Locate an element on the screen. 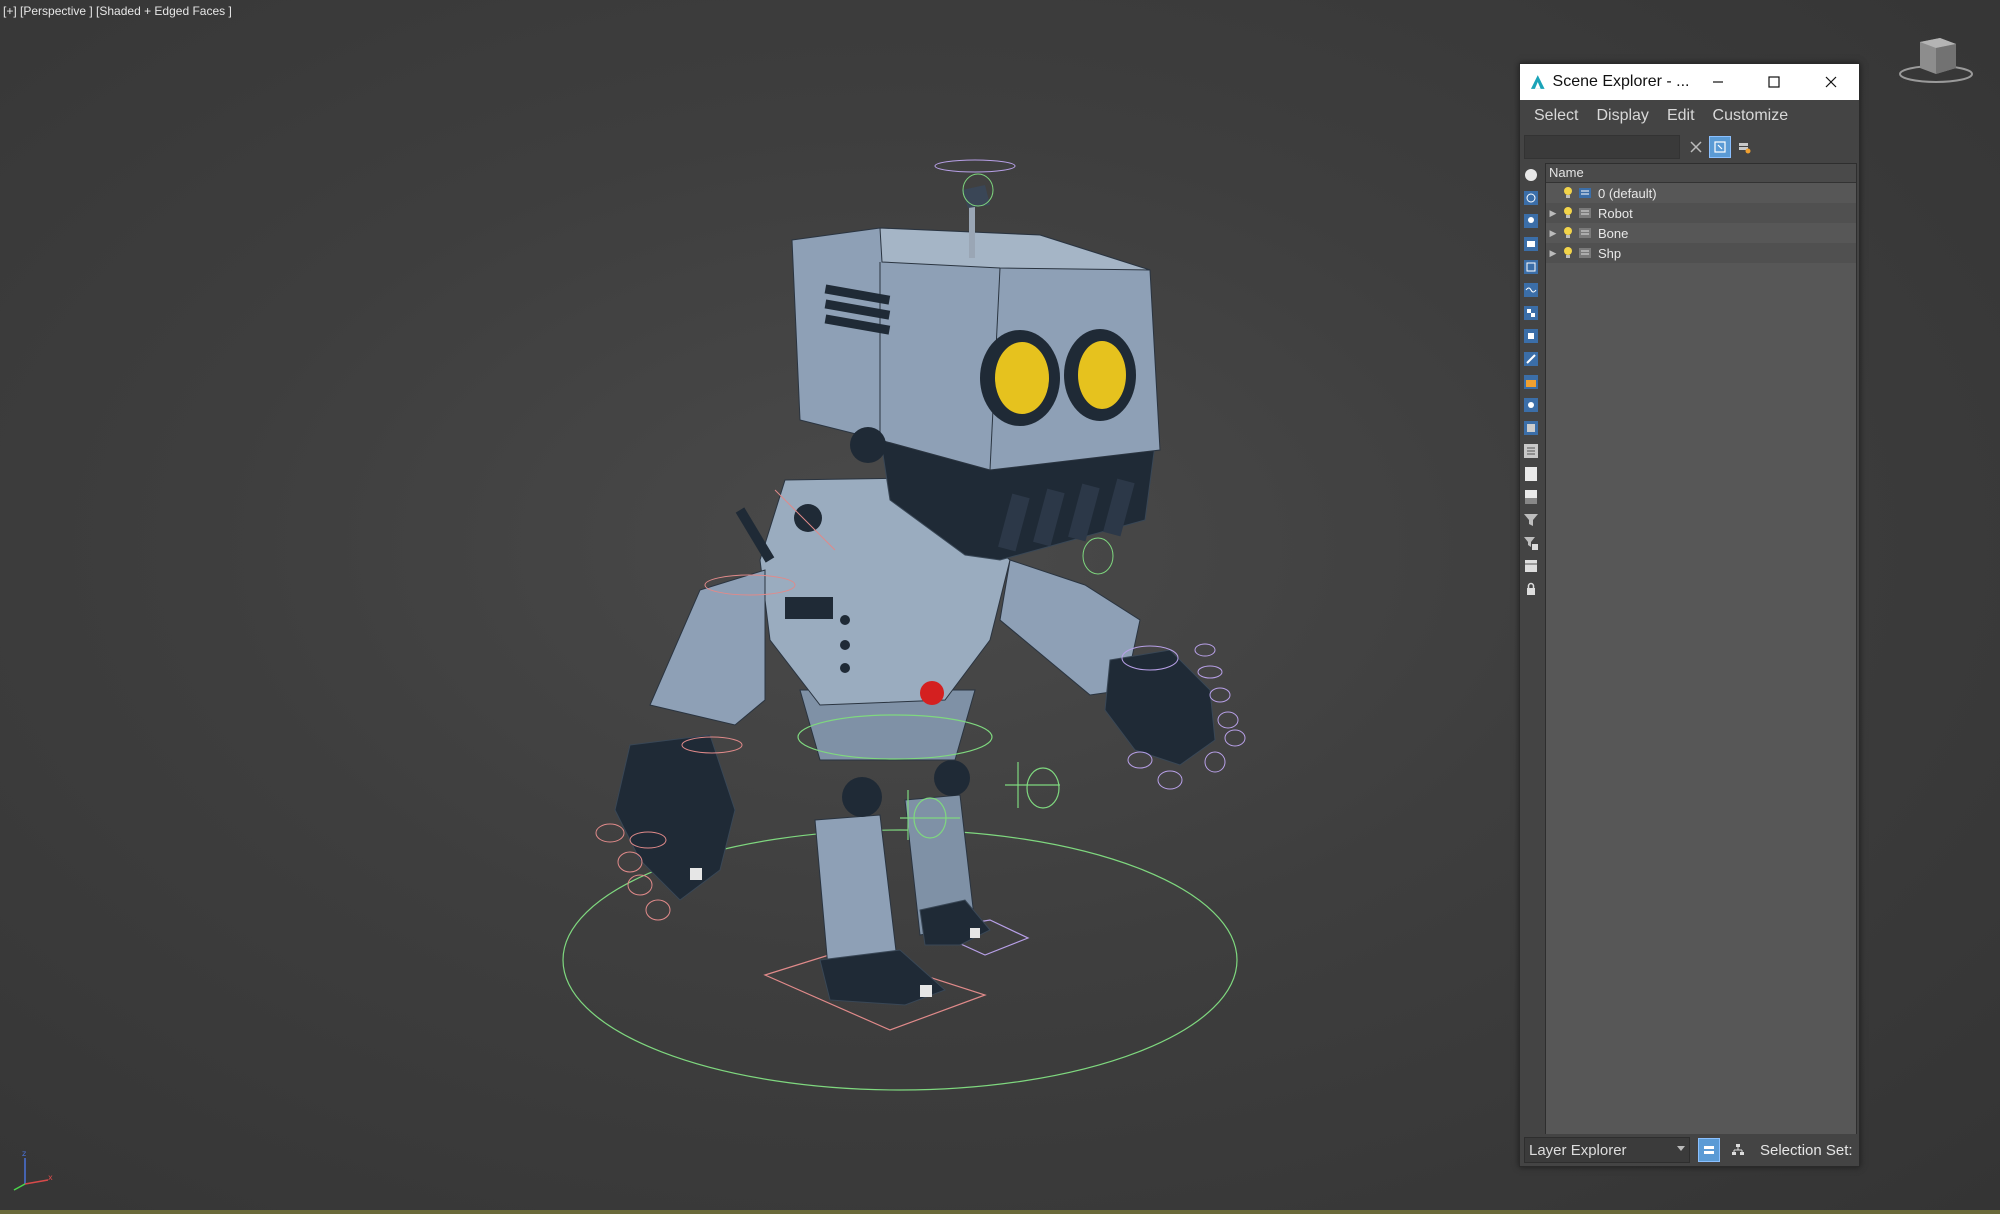 Image resolution: width=2000 pixels, height=1214 pixels. sort-by-hierarchy-button is located at coordinates (1738, 1150).